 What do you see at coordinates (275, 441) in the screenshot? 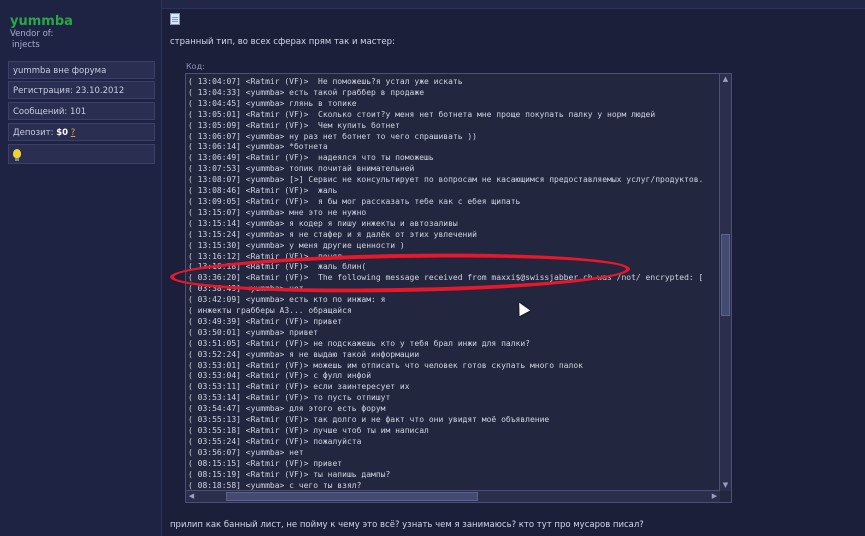
I see `code-line: ( 03:55:24] <Ratmir (VF)> пожалуйста` at bounding box center [275, 441].